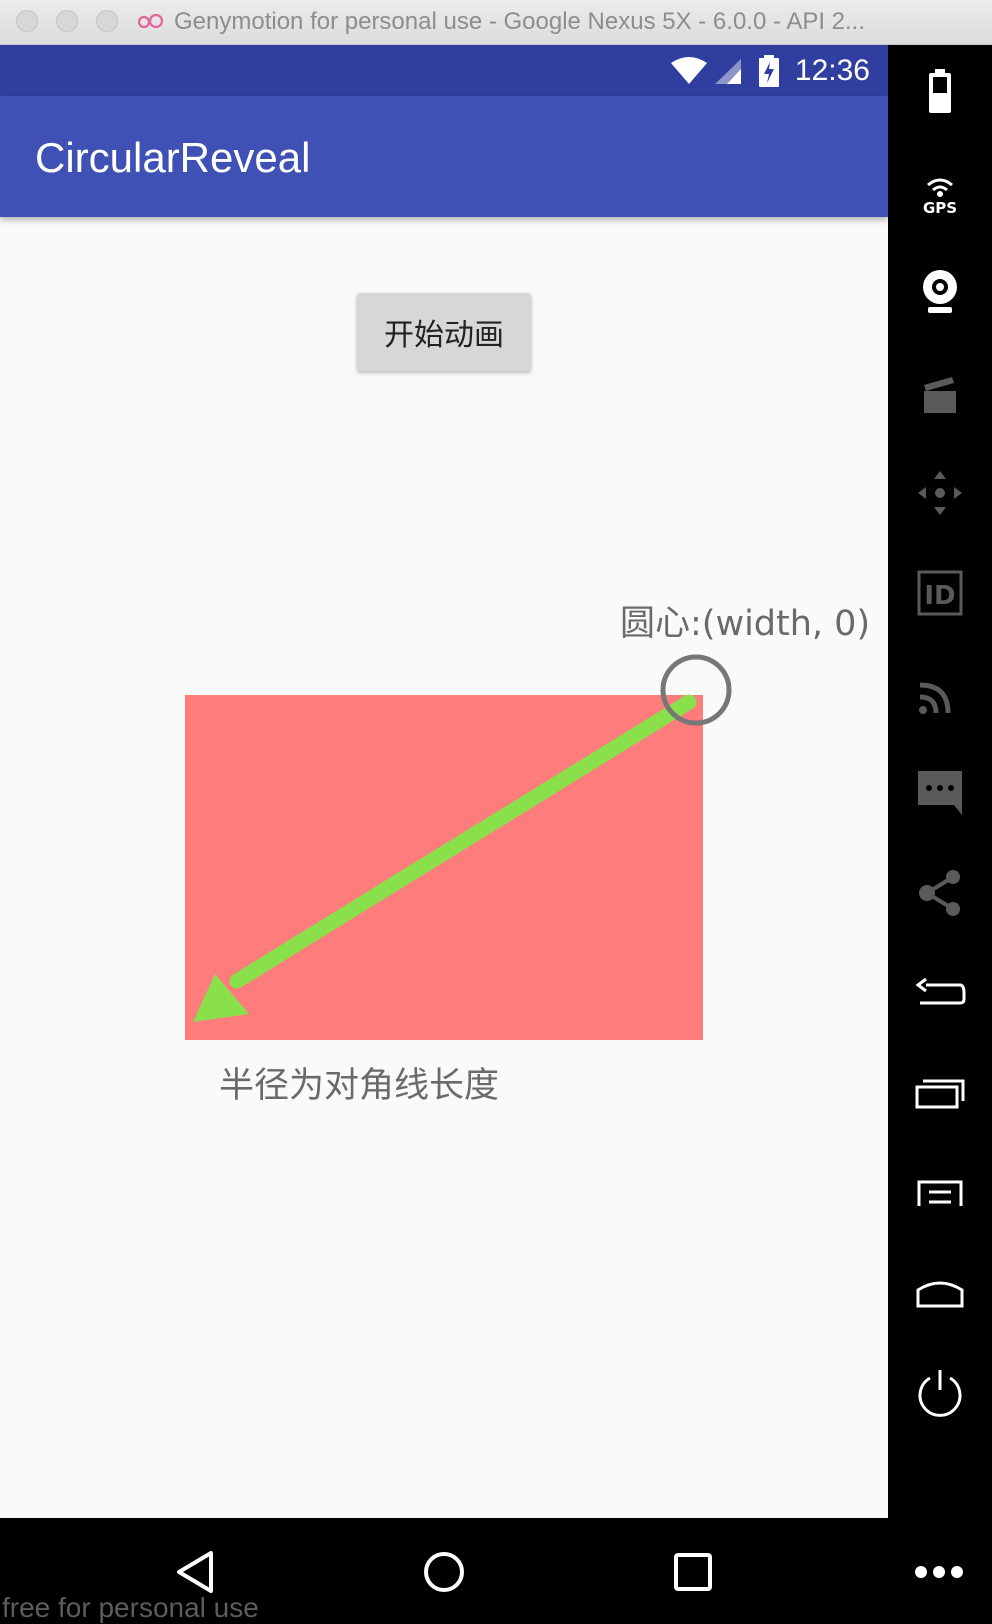 The image size is (992, 1624). What do you see at coordinates (768, 70) in the screenshot?
I see `battery-charging-icon` at bounding box center [768, 70].